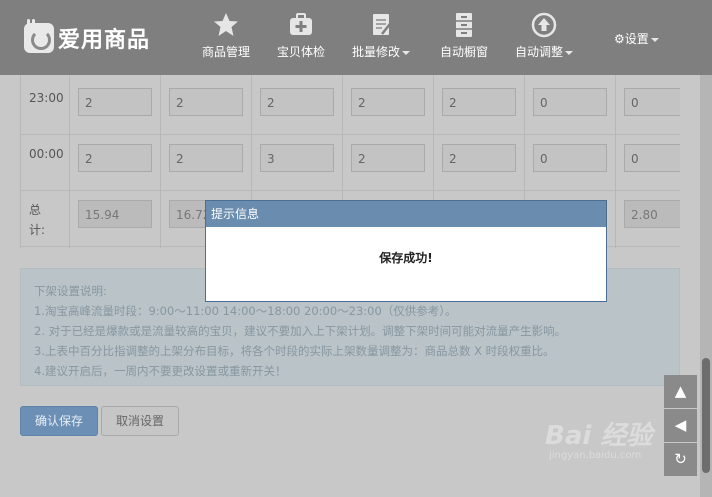 The width and height of the screenshot is (712, 497). Describe the element at coordinates (382, 24) in the screenshot. I see `edit-doc-icon` at that location.